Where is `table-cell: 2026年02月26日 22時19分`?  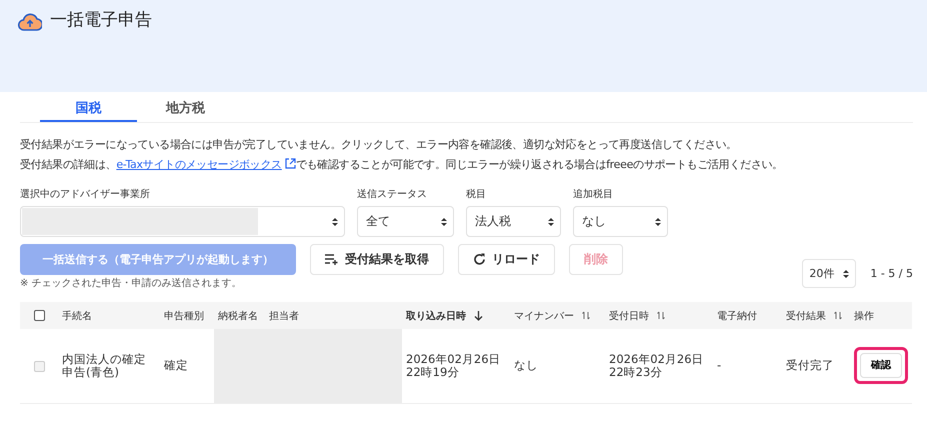 table-cell: 2026年02月26日 22時19分 is located at coordinates (453, 365).